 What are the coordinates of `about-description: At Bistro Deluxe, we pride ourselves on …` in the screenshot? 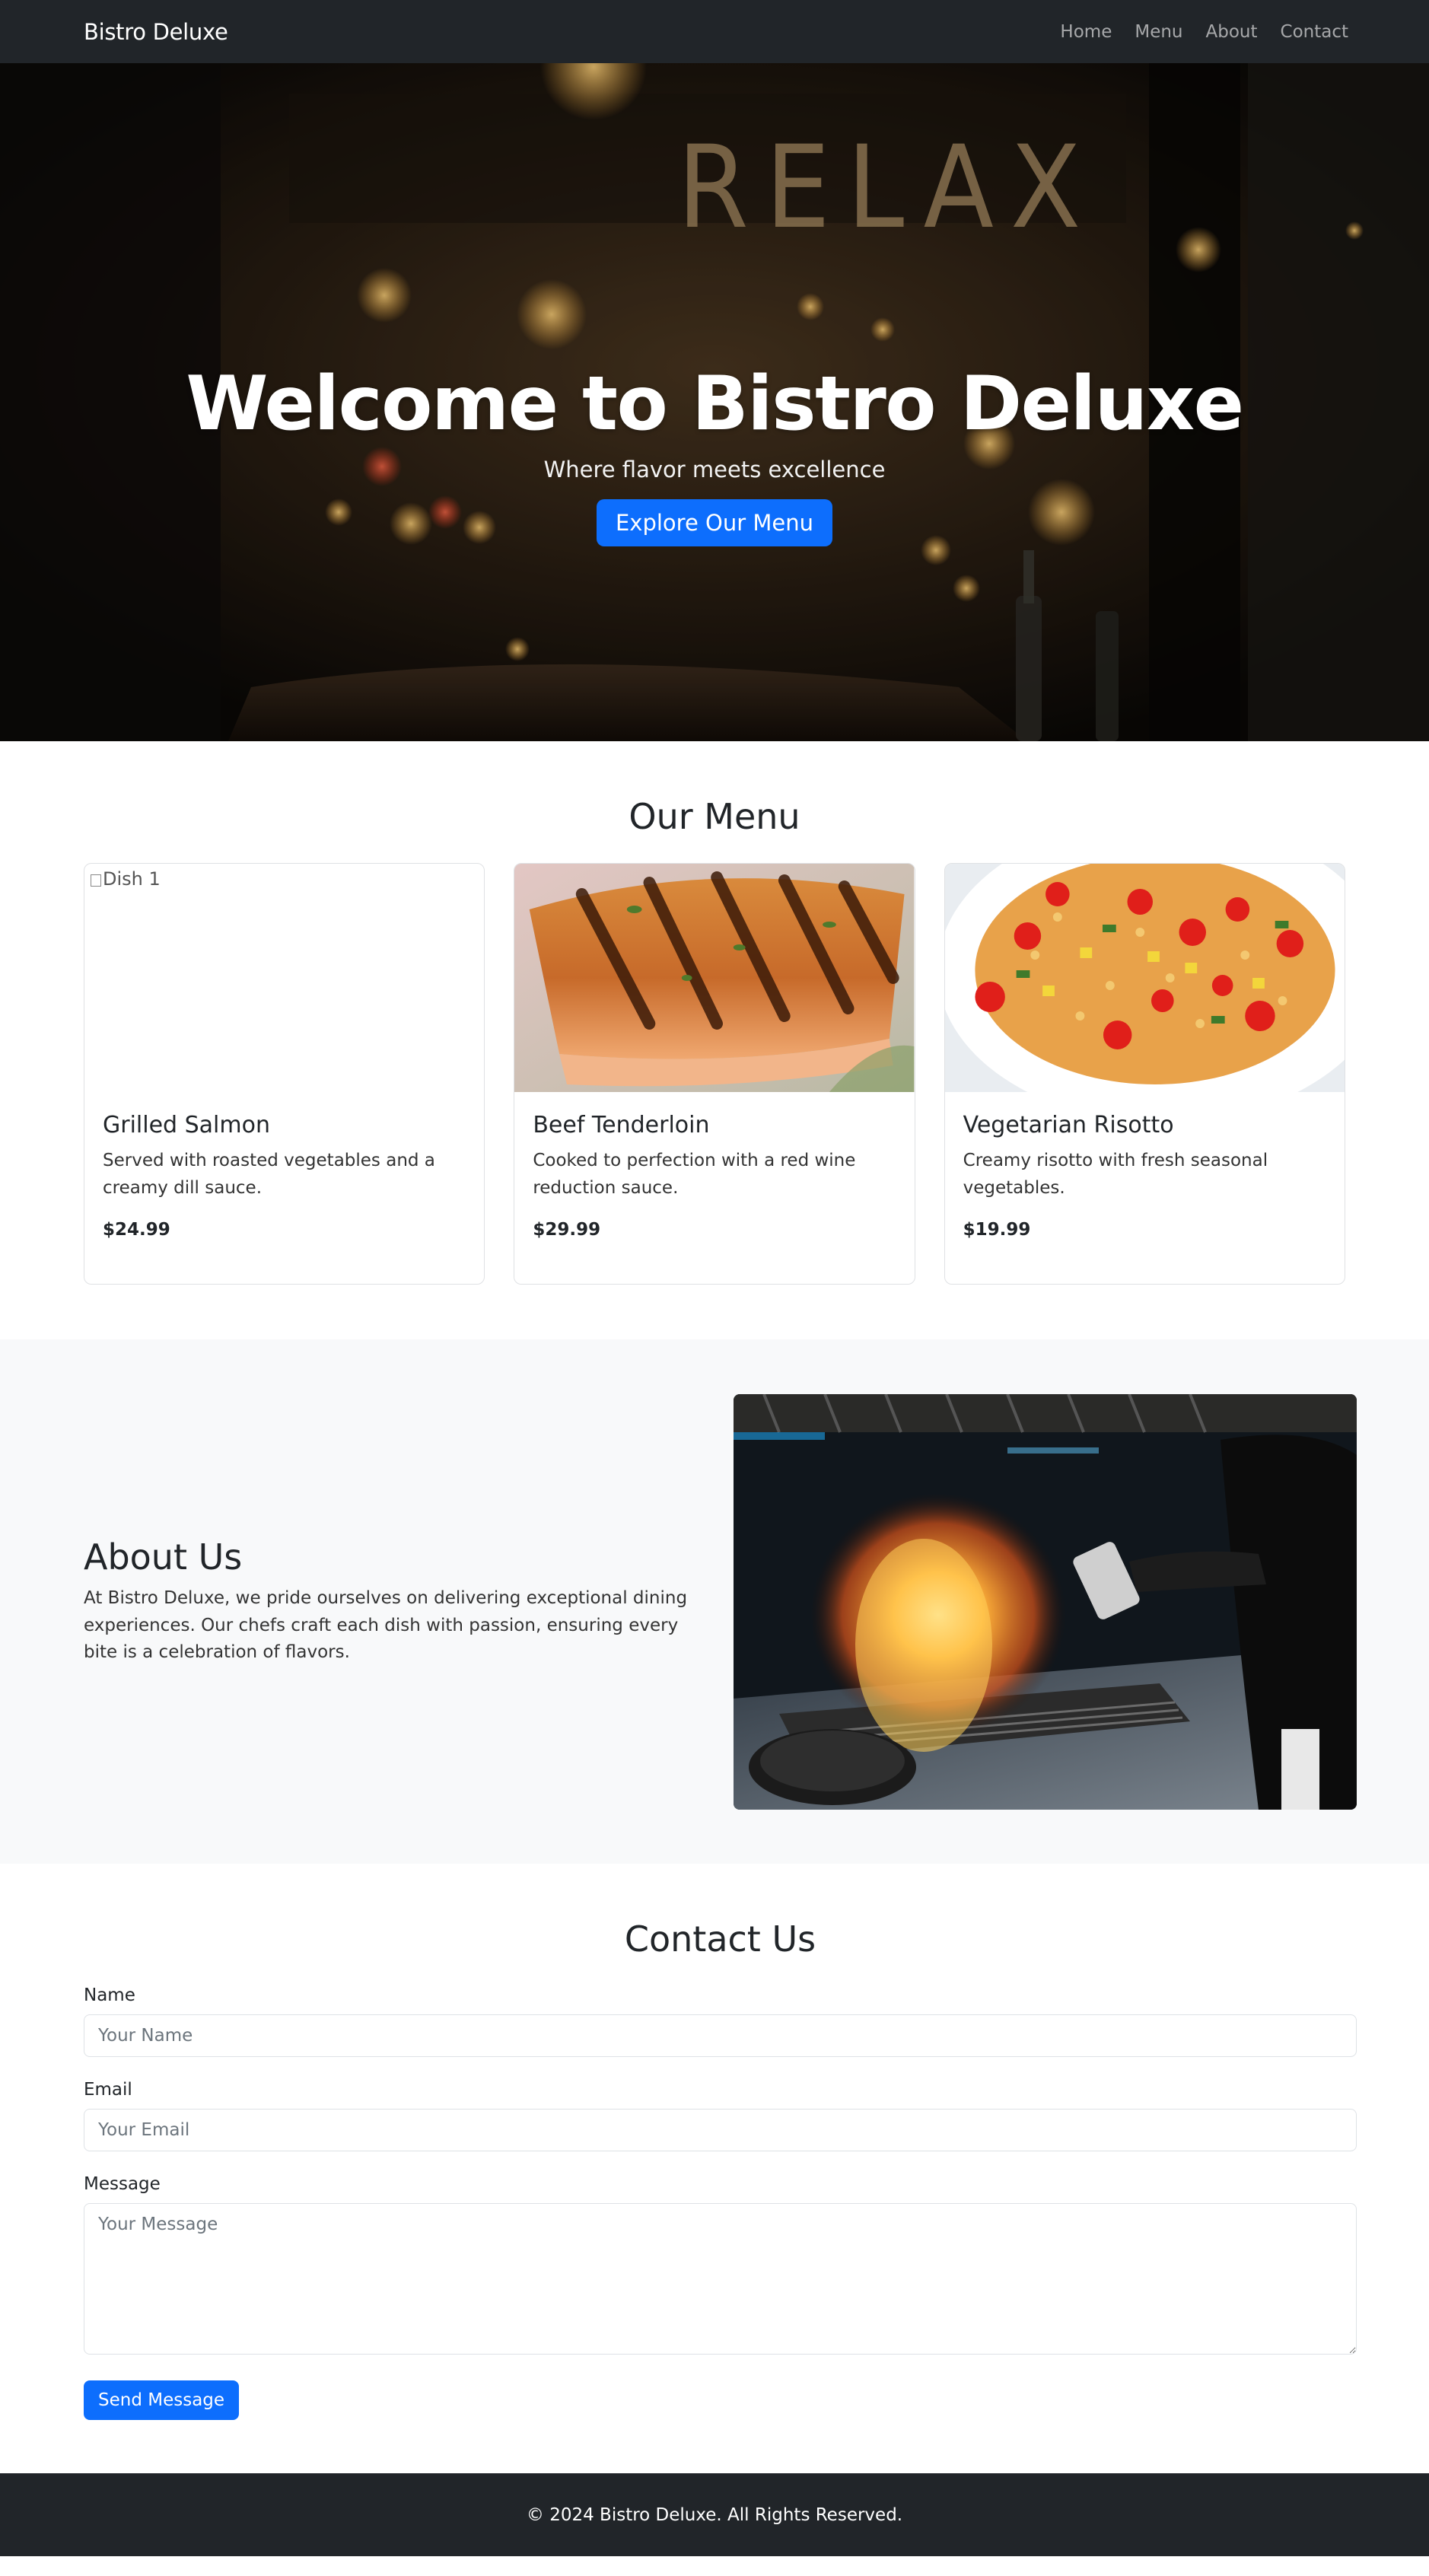 It's located at (386, 1625).